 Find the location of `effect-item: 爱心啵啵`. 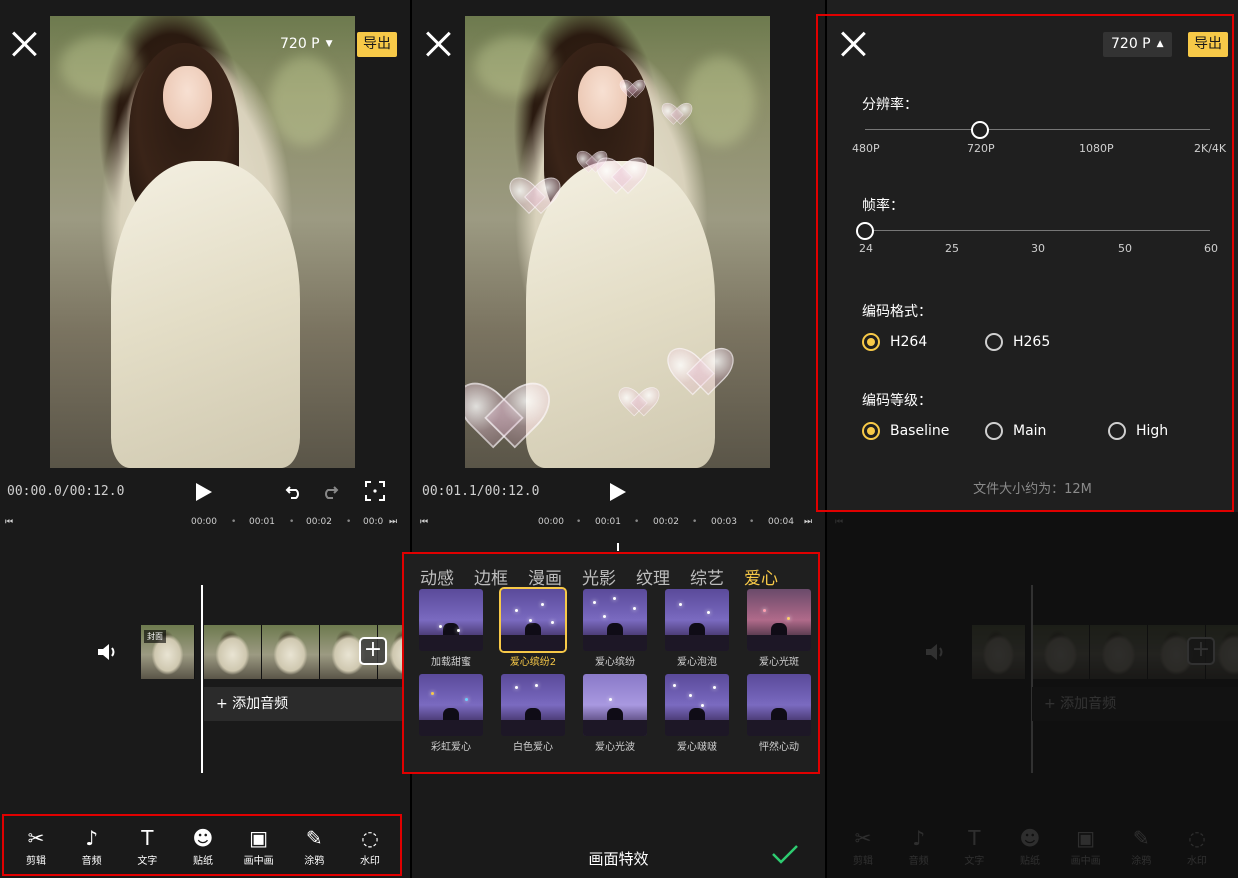

effect-item: 爱心啵啵 is located at coordinates (697, 713).